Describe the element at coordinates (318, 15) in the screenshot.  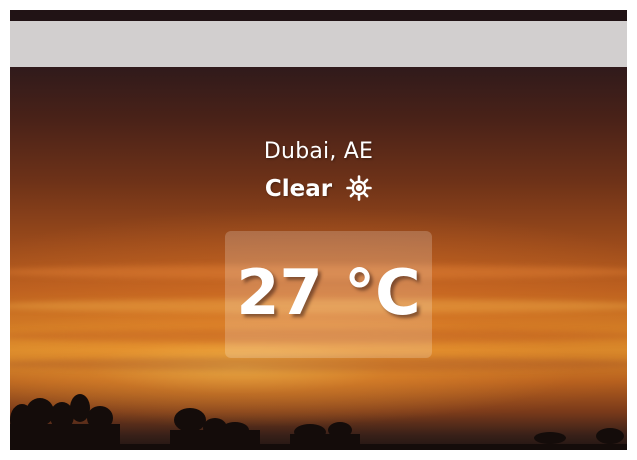
I see `top-strip` at that location.